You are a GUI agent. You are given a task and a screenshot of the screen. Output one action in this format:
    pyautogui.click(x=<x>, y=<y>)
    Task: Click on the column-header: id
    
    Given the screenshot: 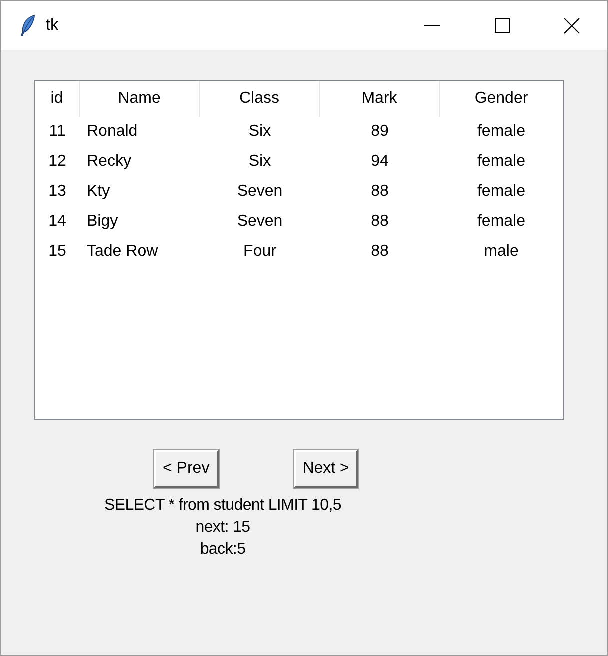 What is the action you would take?
    pyautogui.click(x=57, y=99)
    